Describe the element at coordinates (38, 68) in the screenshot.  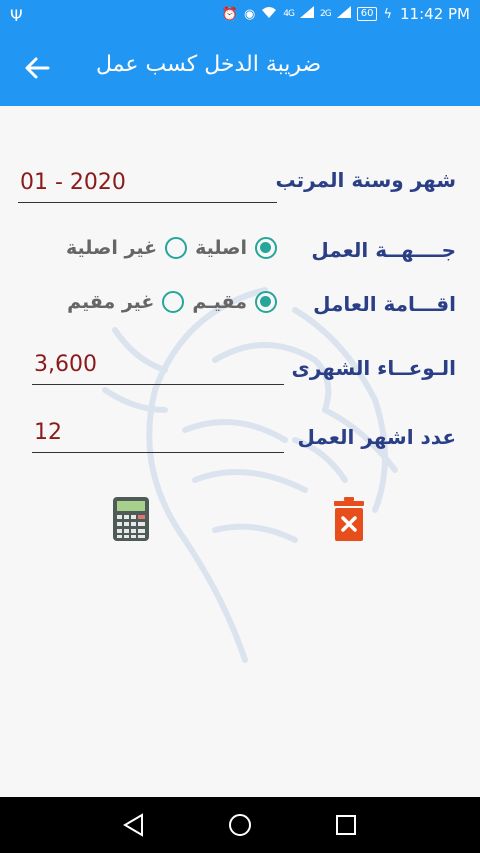
I see `back-arrow-icon` at that location.